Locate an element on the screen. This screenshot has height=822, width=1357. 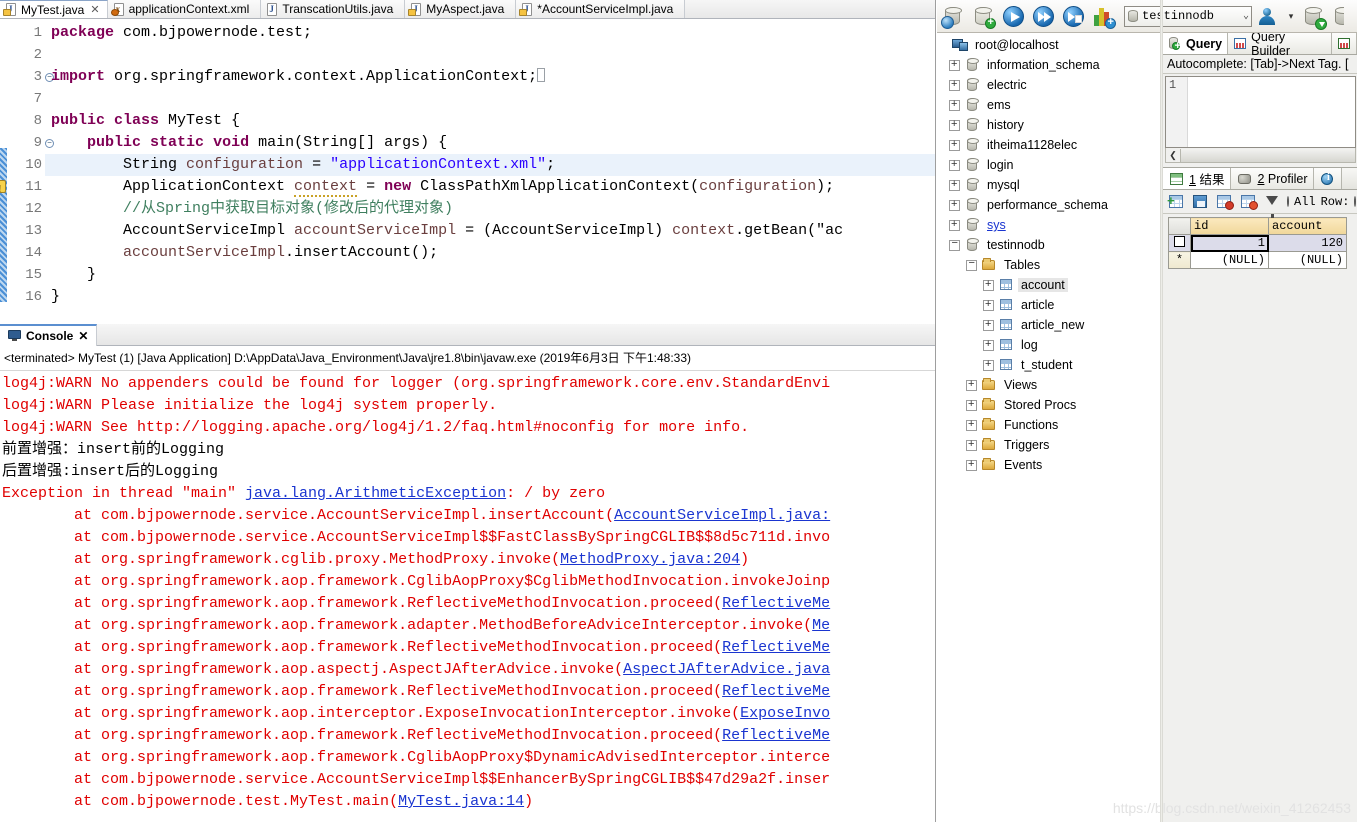
delete-row-icon is located at coordinates (1224, 202).